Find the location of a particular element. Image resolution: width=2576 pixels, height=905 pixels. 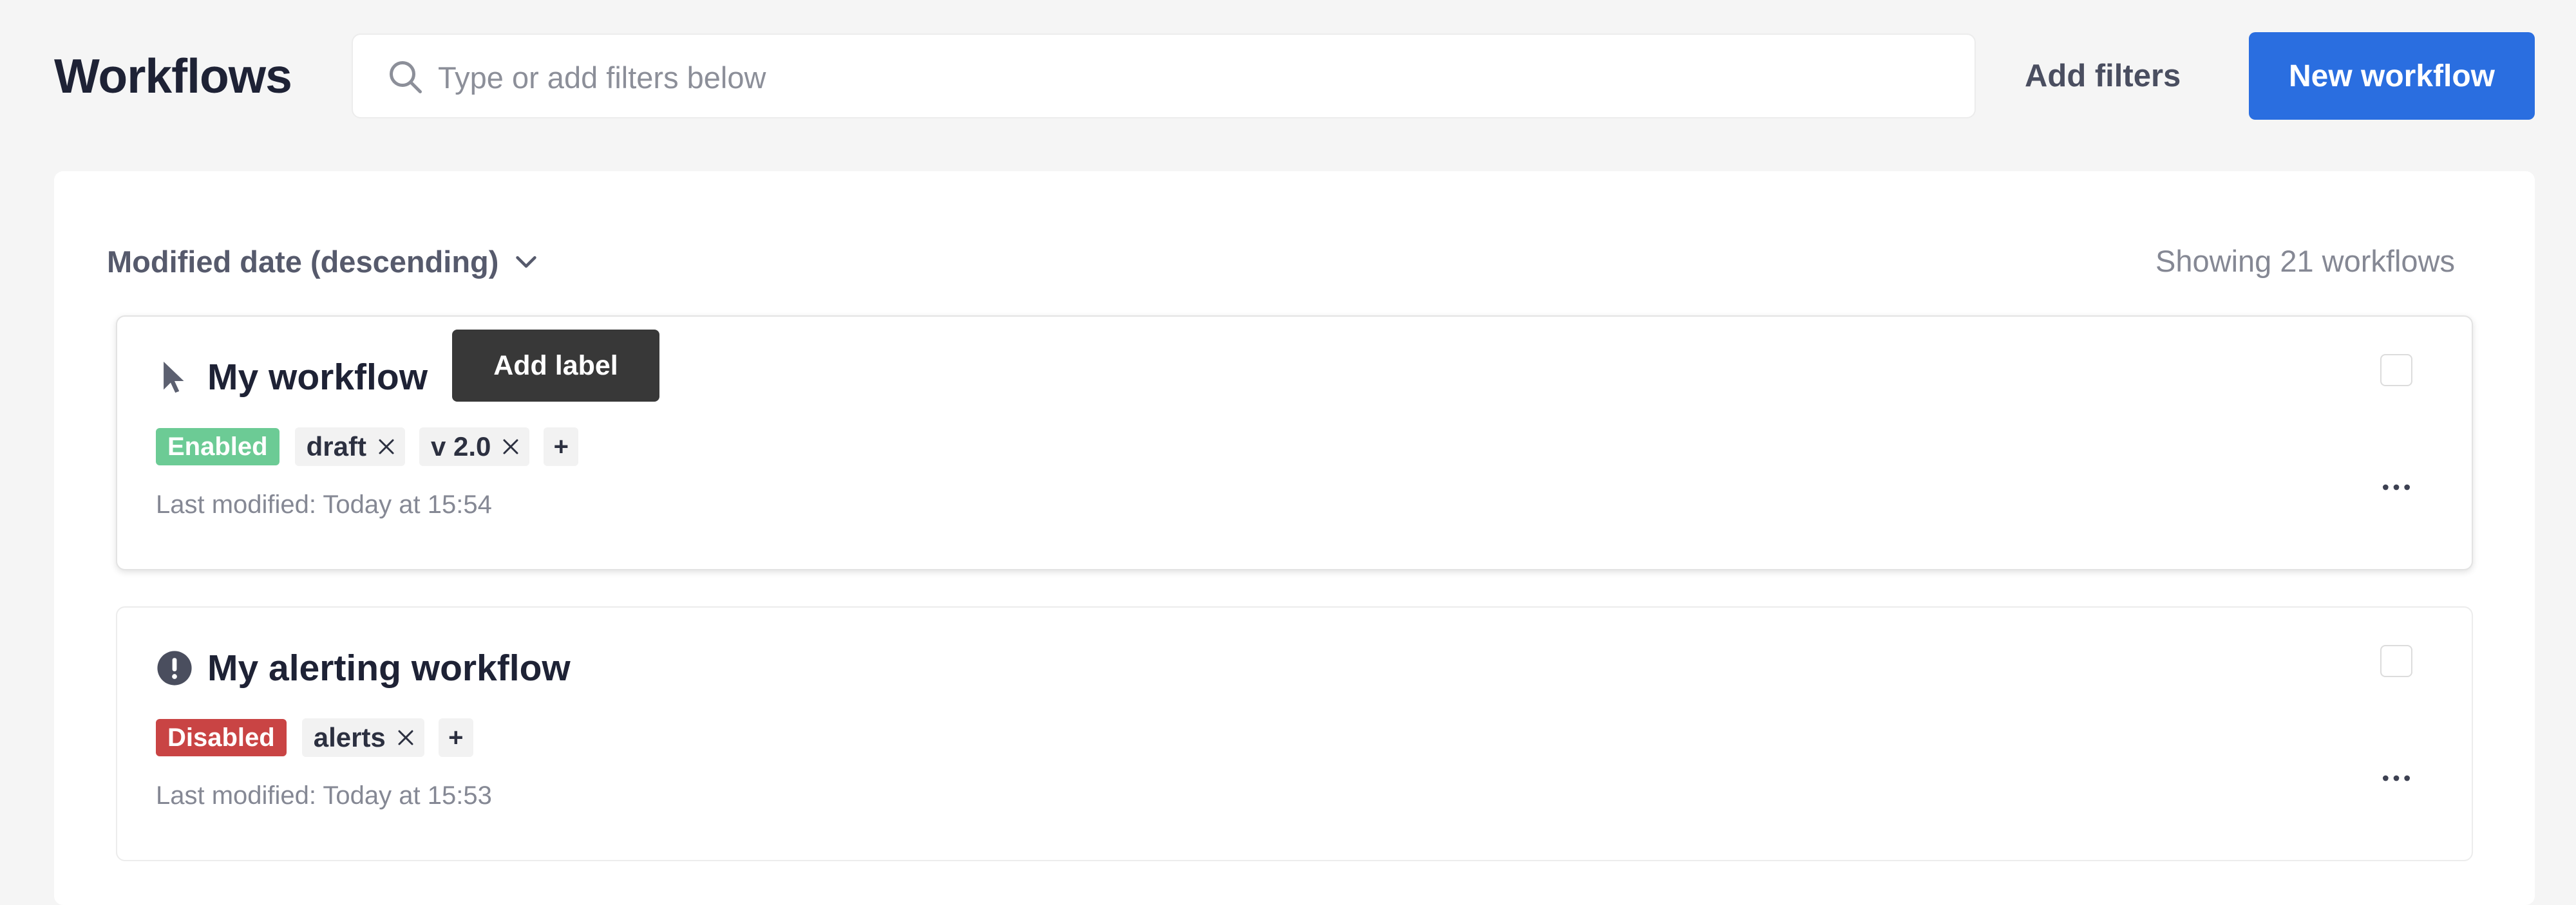

chevron-down-icon is located at coordinates (526, 262).